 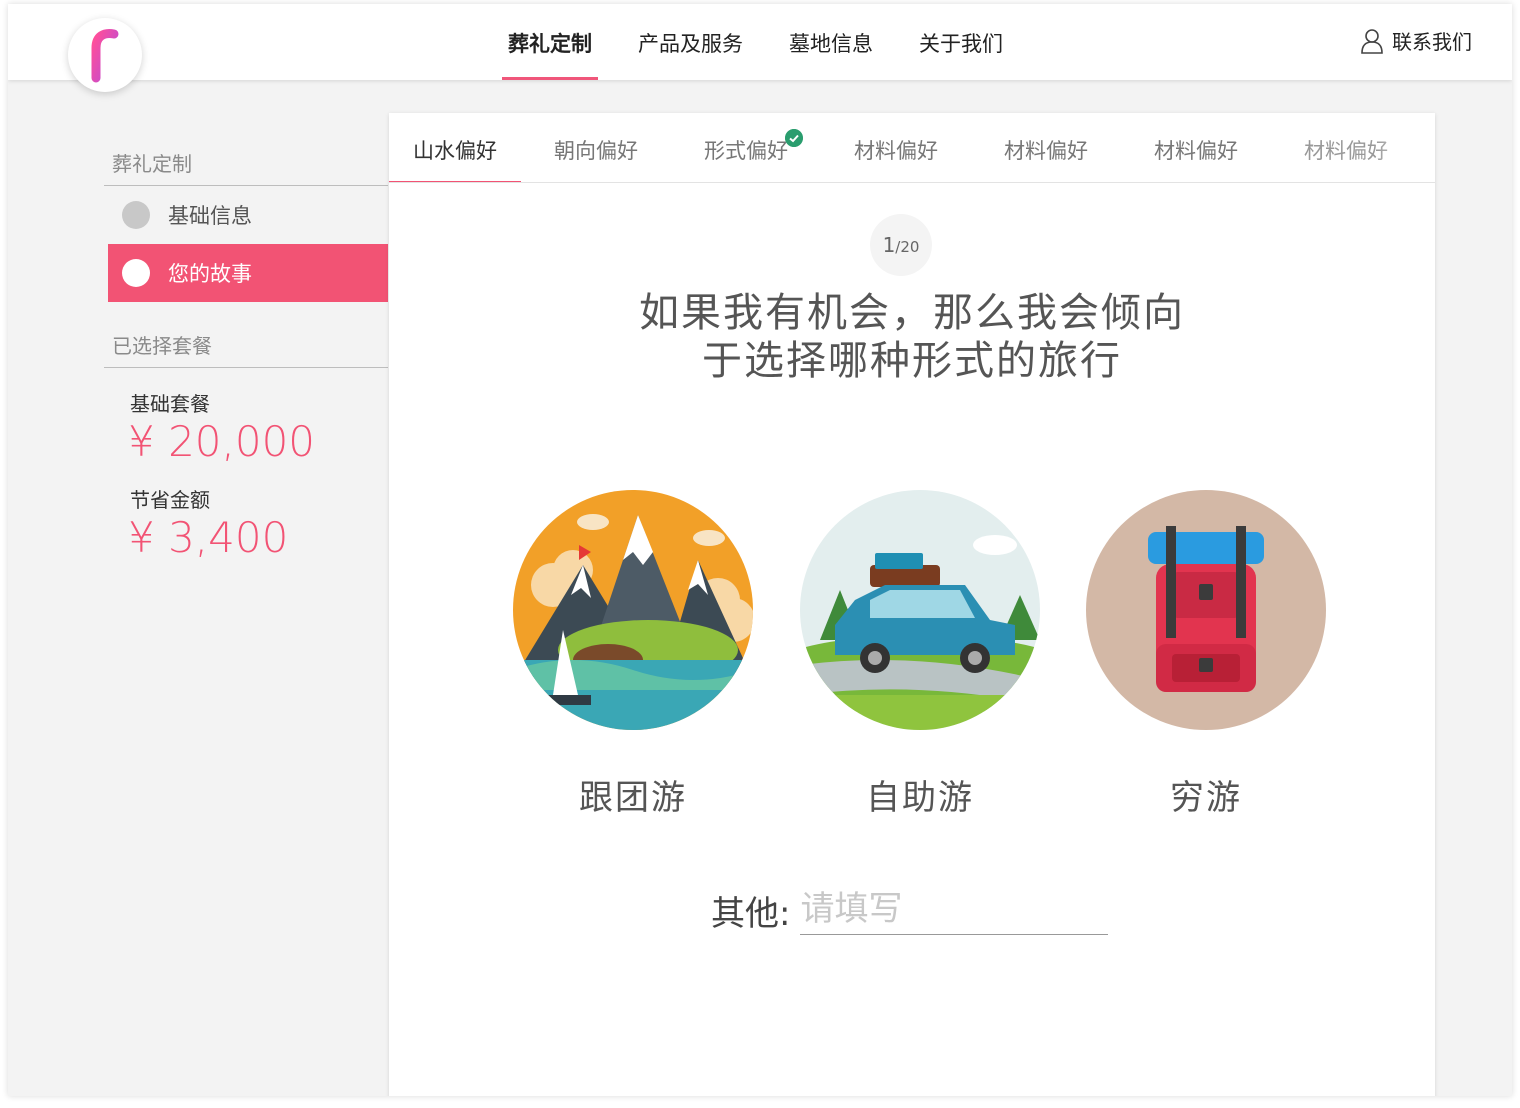 I want to click on preference-tabs: 山水偏好 朝向偏好 形式偏好 材料偏好 材料偏好 材料偏好 材料偏好, so click(x=912, y=148).